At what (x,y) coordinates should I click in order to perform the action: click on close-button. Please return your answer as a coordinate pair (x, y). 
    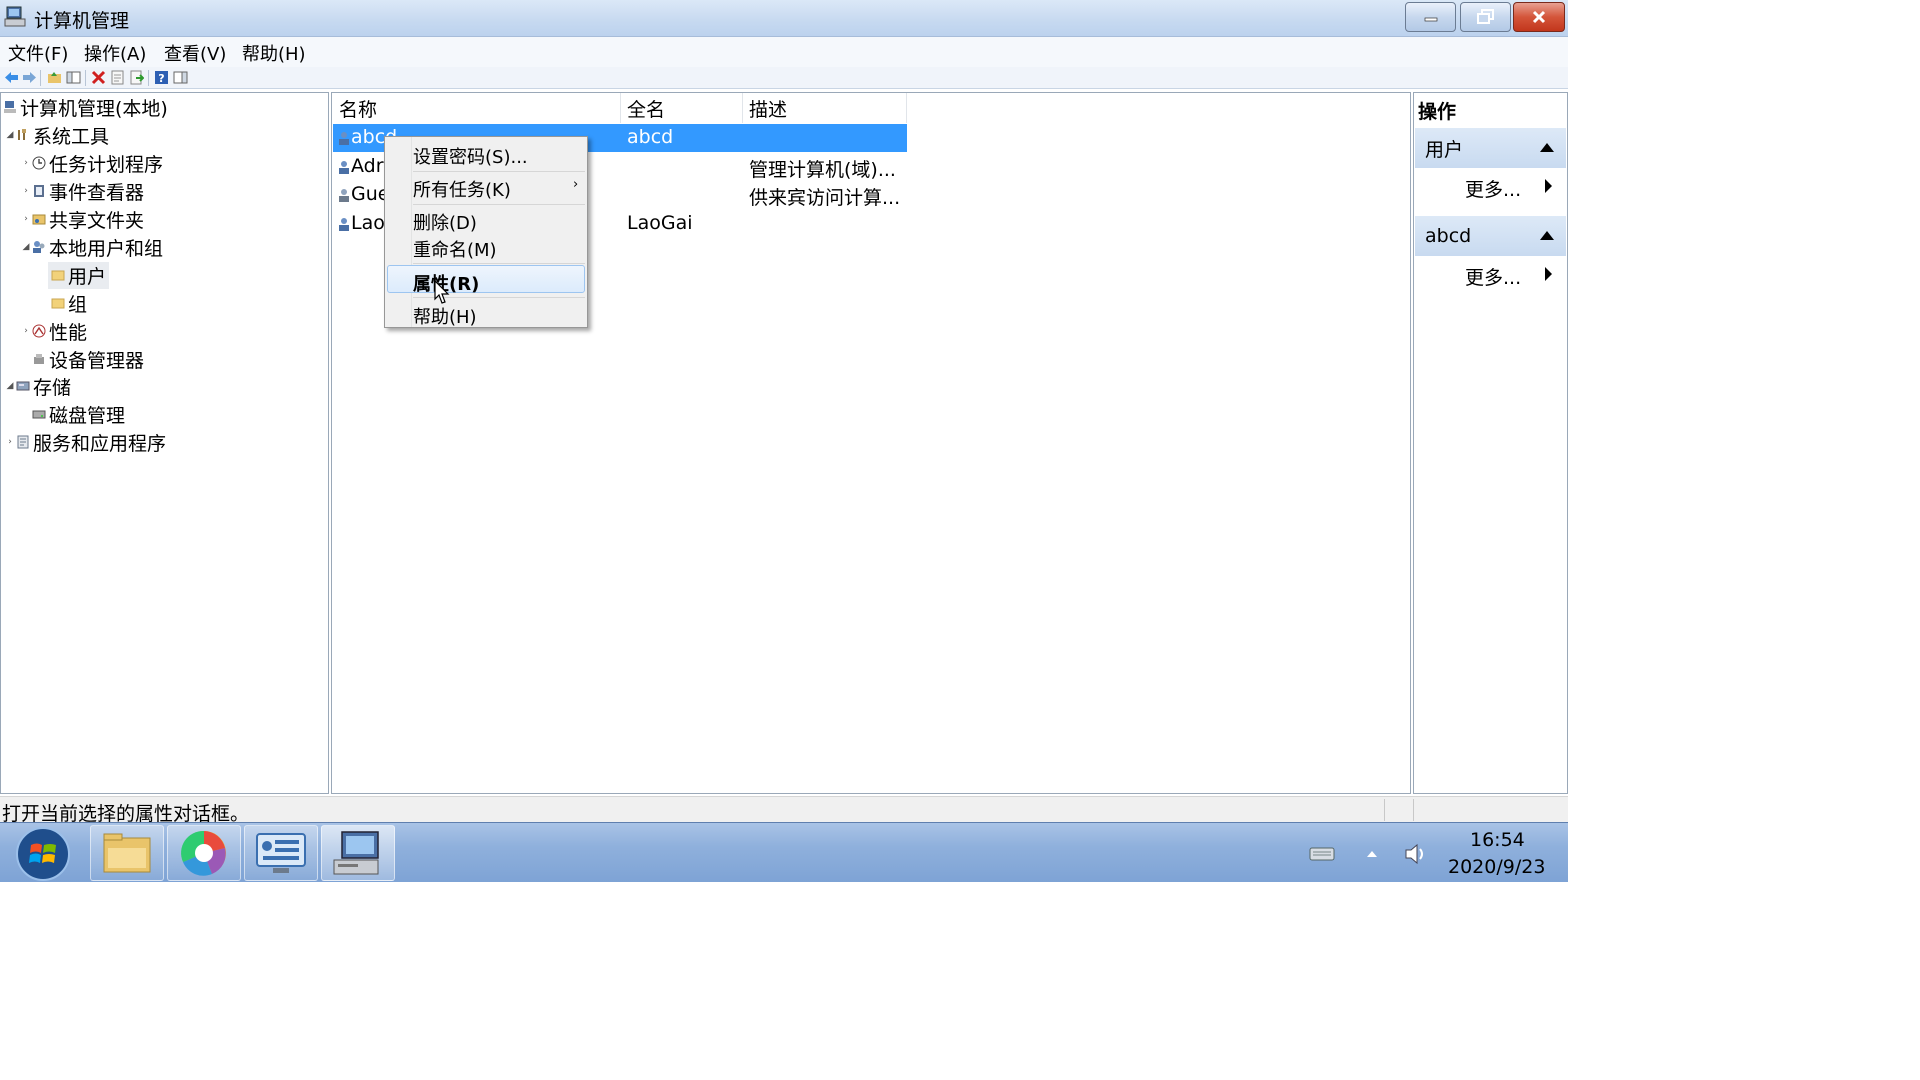
    Looking at the image, I should click on (1539, 17).